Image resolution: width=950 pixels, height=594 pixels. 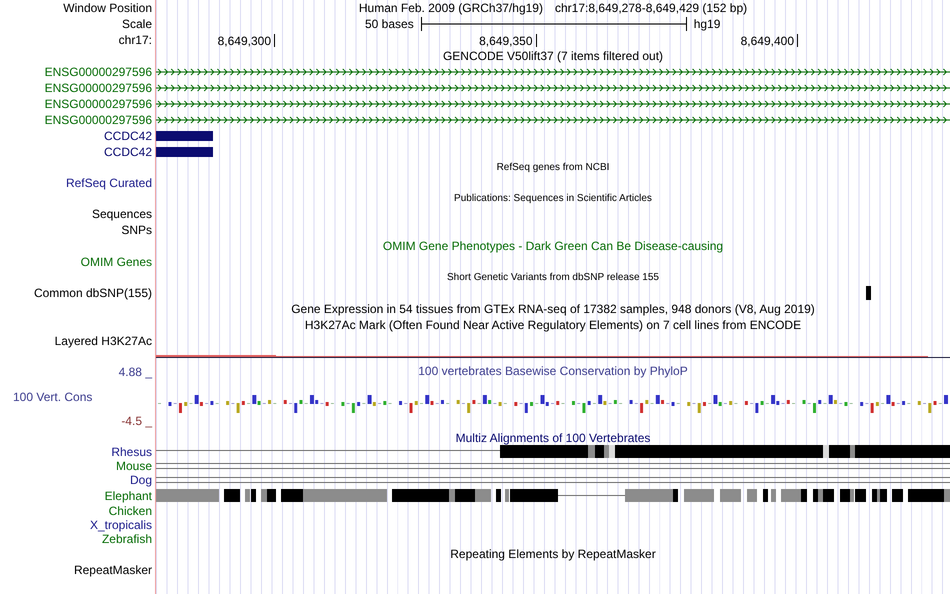 What do you see at coordinates (136, 421) in the screenshot?
I see `axis-min-label: -4.5 _` at bounding box center [136, 421].